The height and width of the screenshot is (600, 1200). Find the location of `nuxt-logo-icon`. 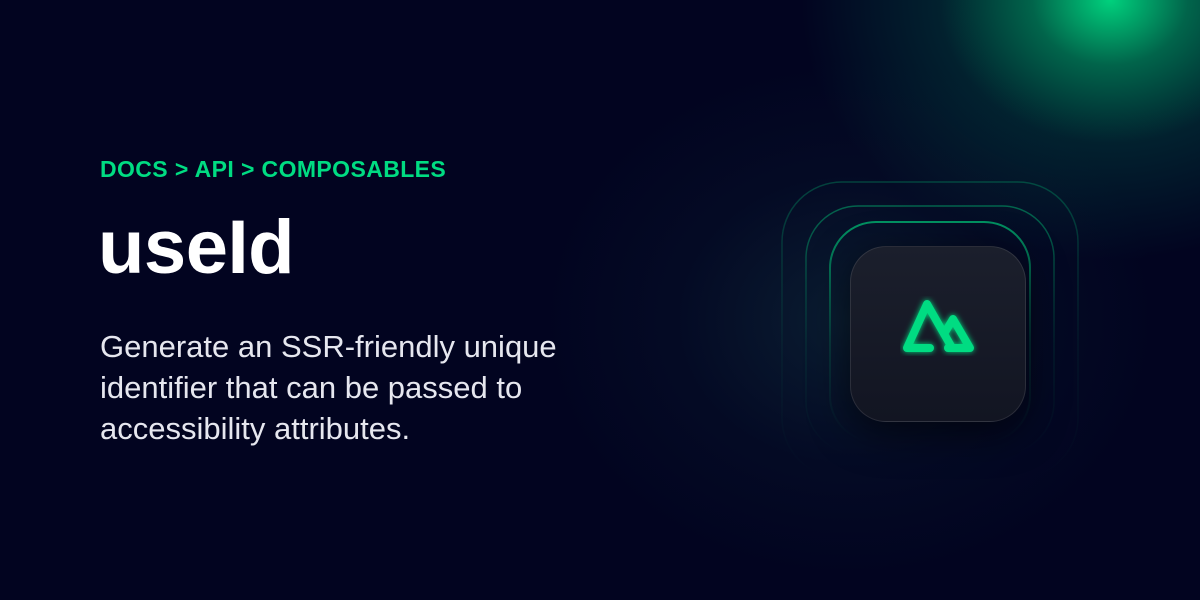

nuxt-logo-icon is located at coordinates (938, 326).